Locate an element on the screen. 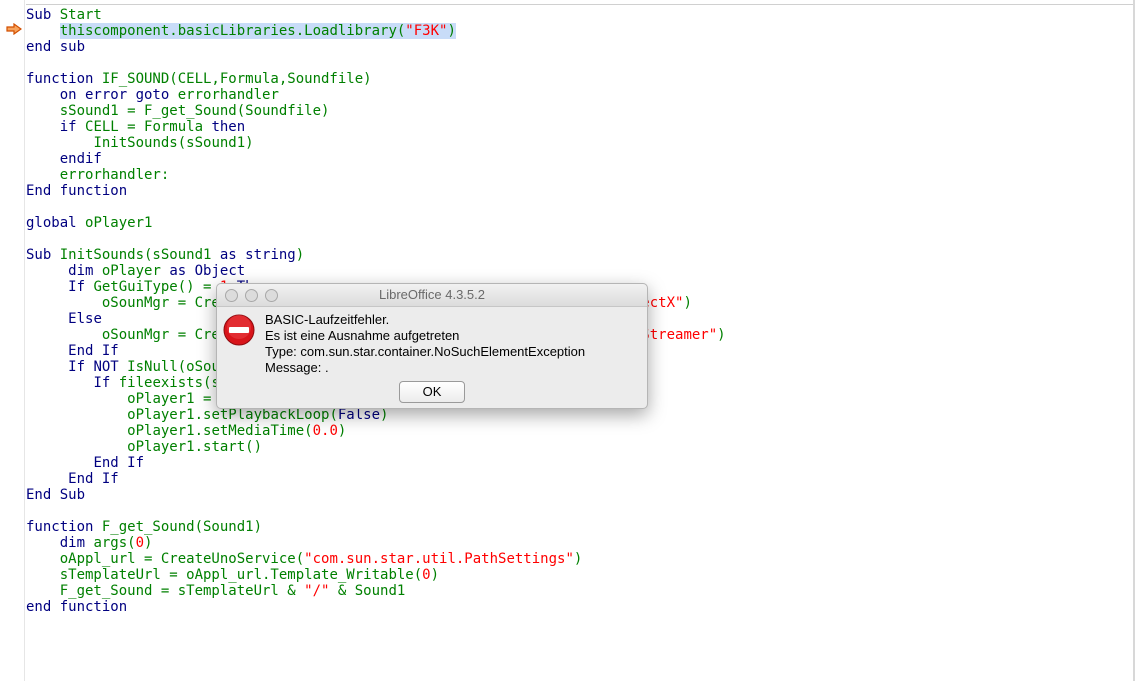 The image size is (1135, 681). code-token: oAppl_url = CreateUnoService( is located at coordinates (182, 559).